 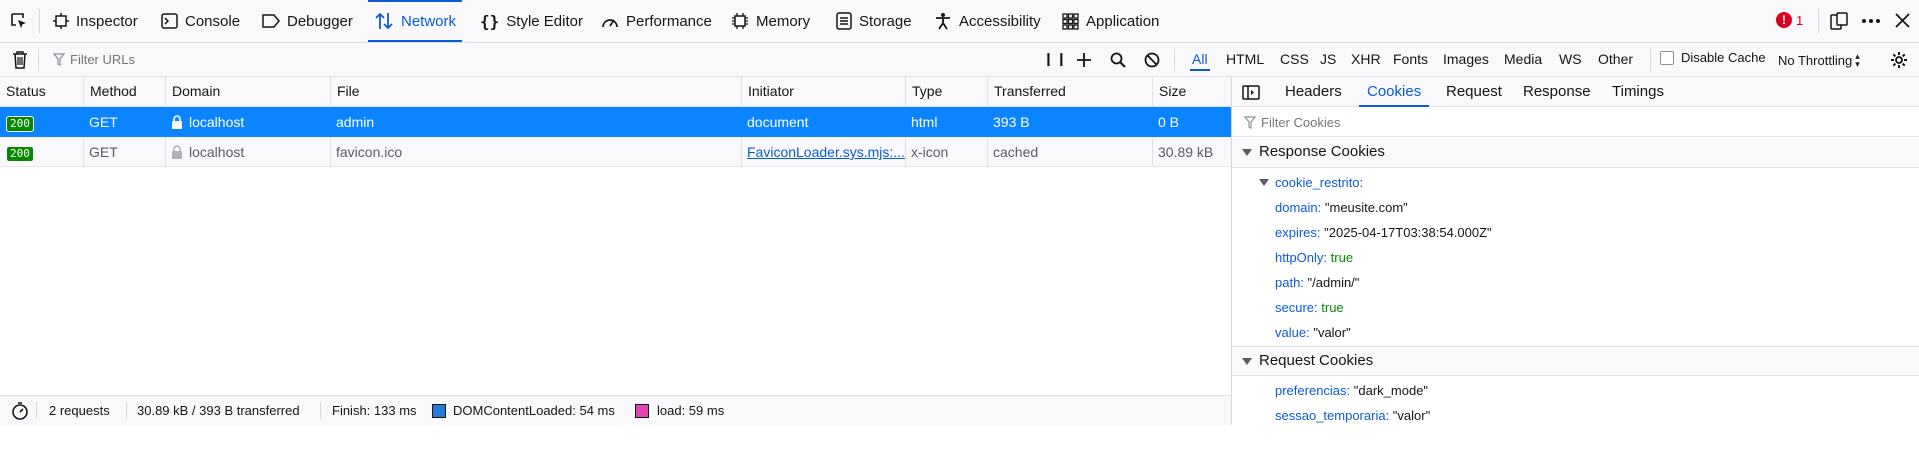 I want to click on prop-key: preferencias:, so click(x=1313, y=390).